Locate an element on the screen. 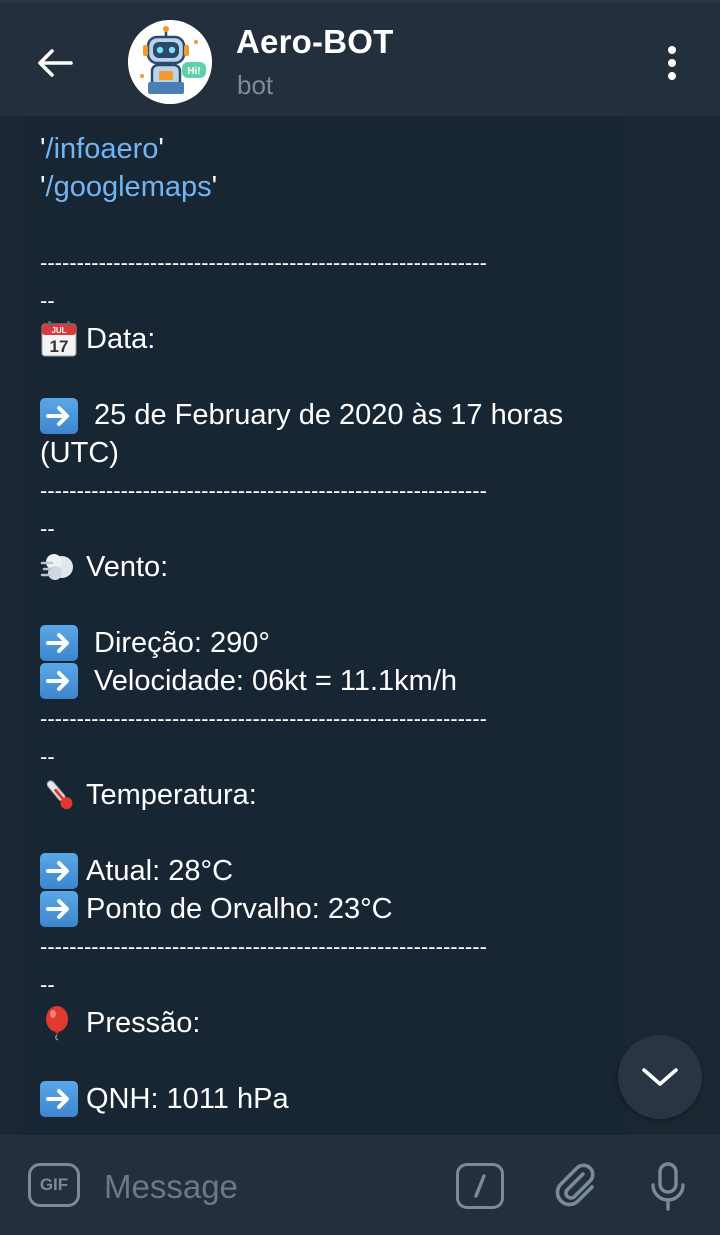  chevron-down-icon is located at coordinates (660, 1077).